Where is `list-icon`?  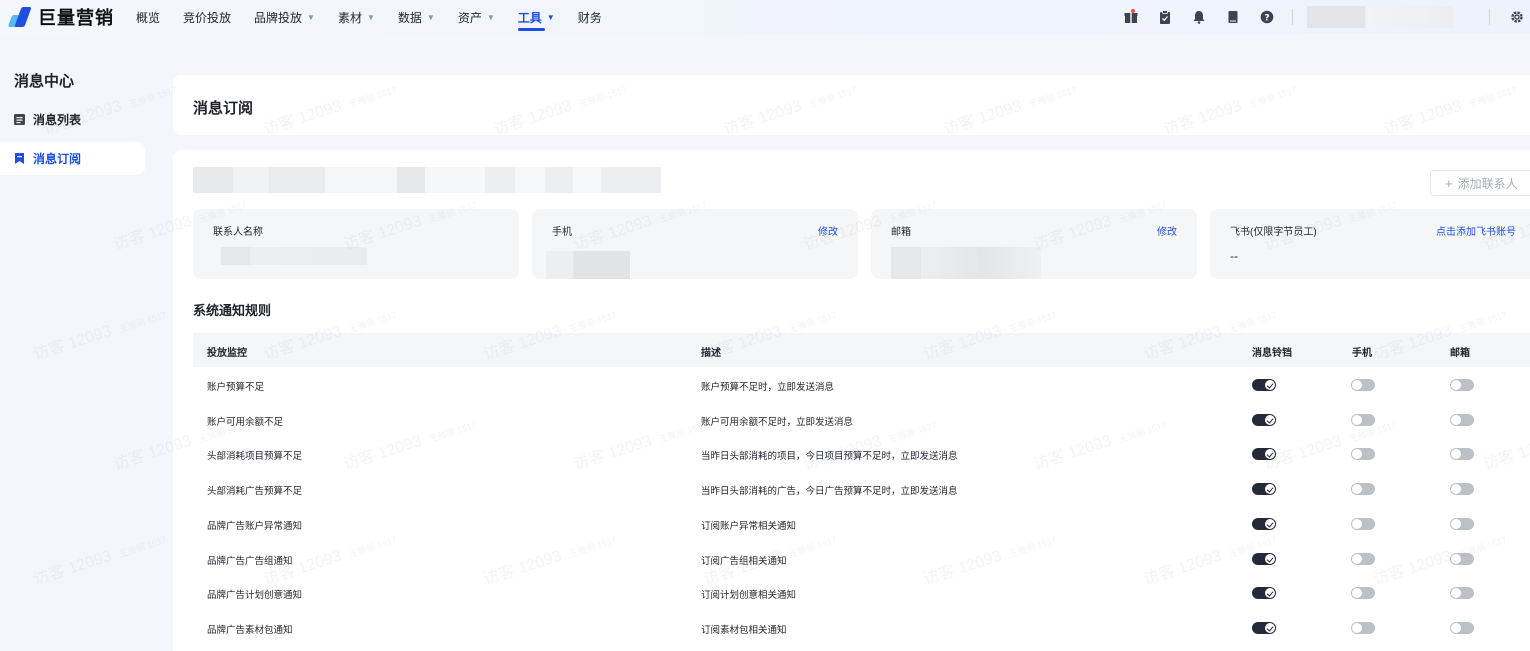
list-icon is located at coordinates (19, 119).